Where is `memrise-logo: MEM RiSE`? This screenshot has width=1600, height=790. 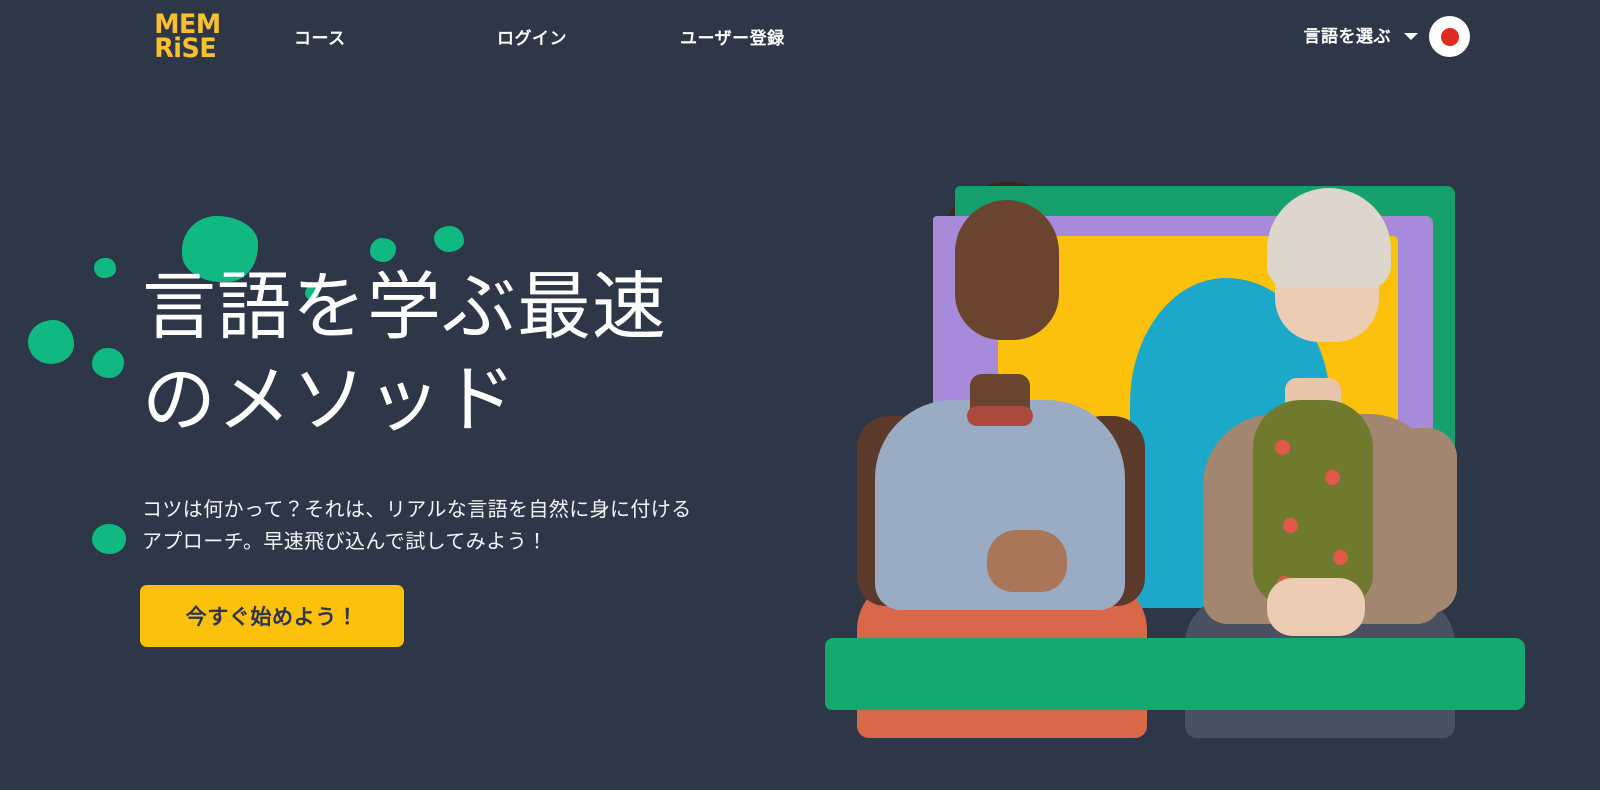
memrise-logo: MEM RiSE is located at coordinates (189, 37).